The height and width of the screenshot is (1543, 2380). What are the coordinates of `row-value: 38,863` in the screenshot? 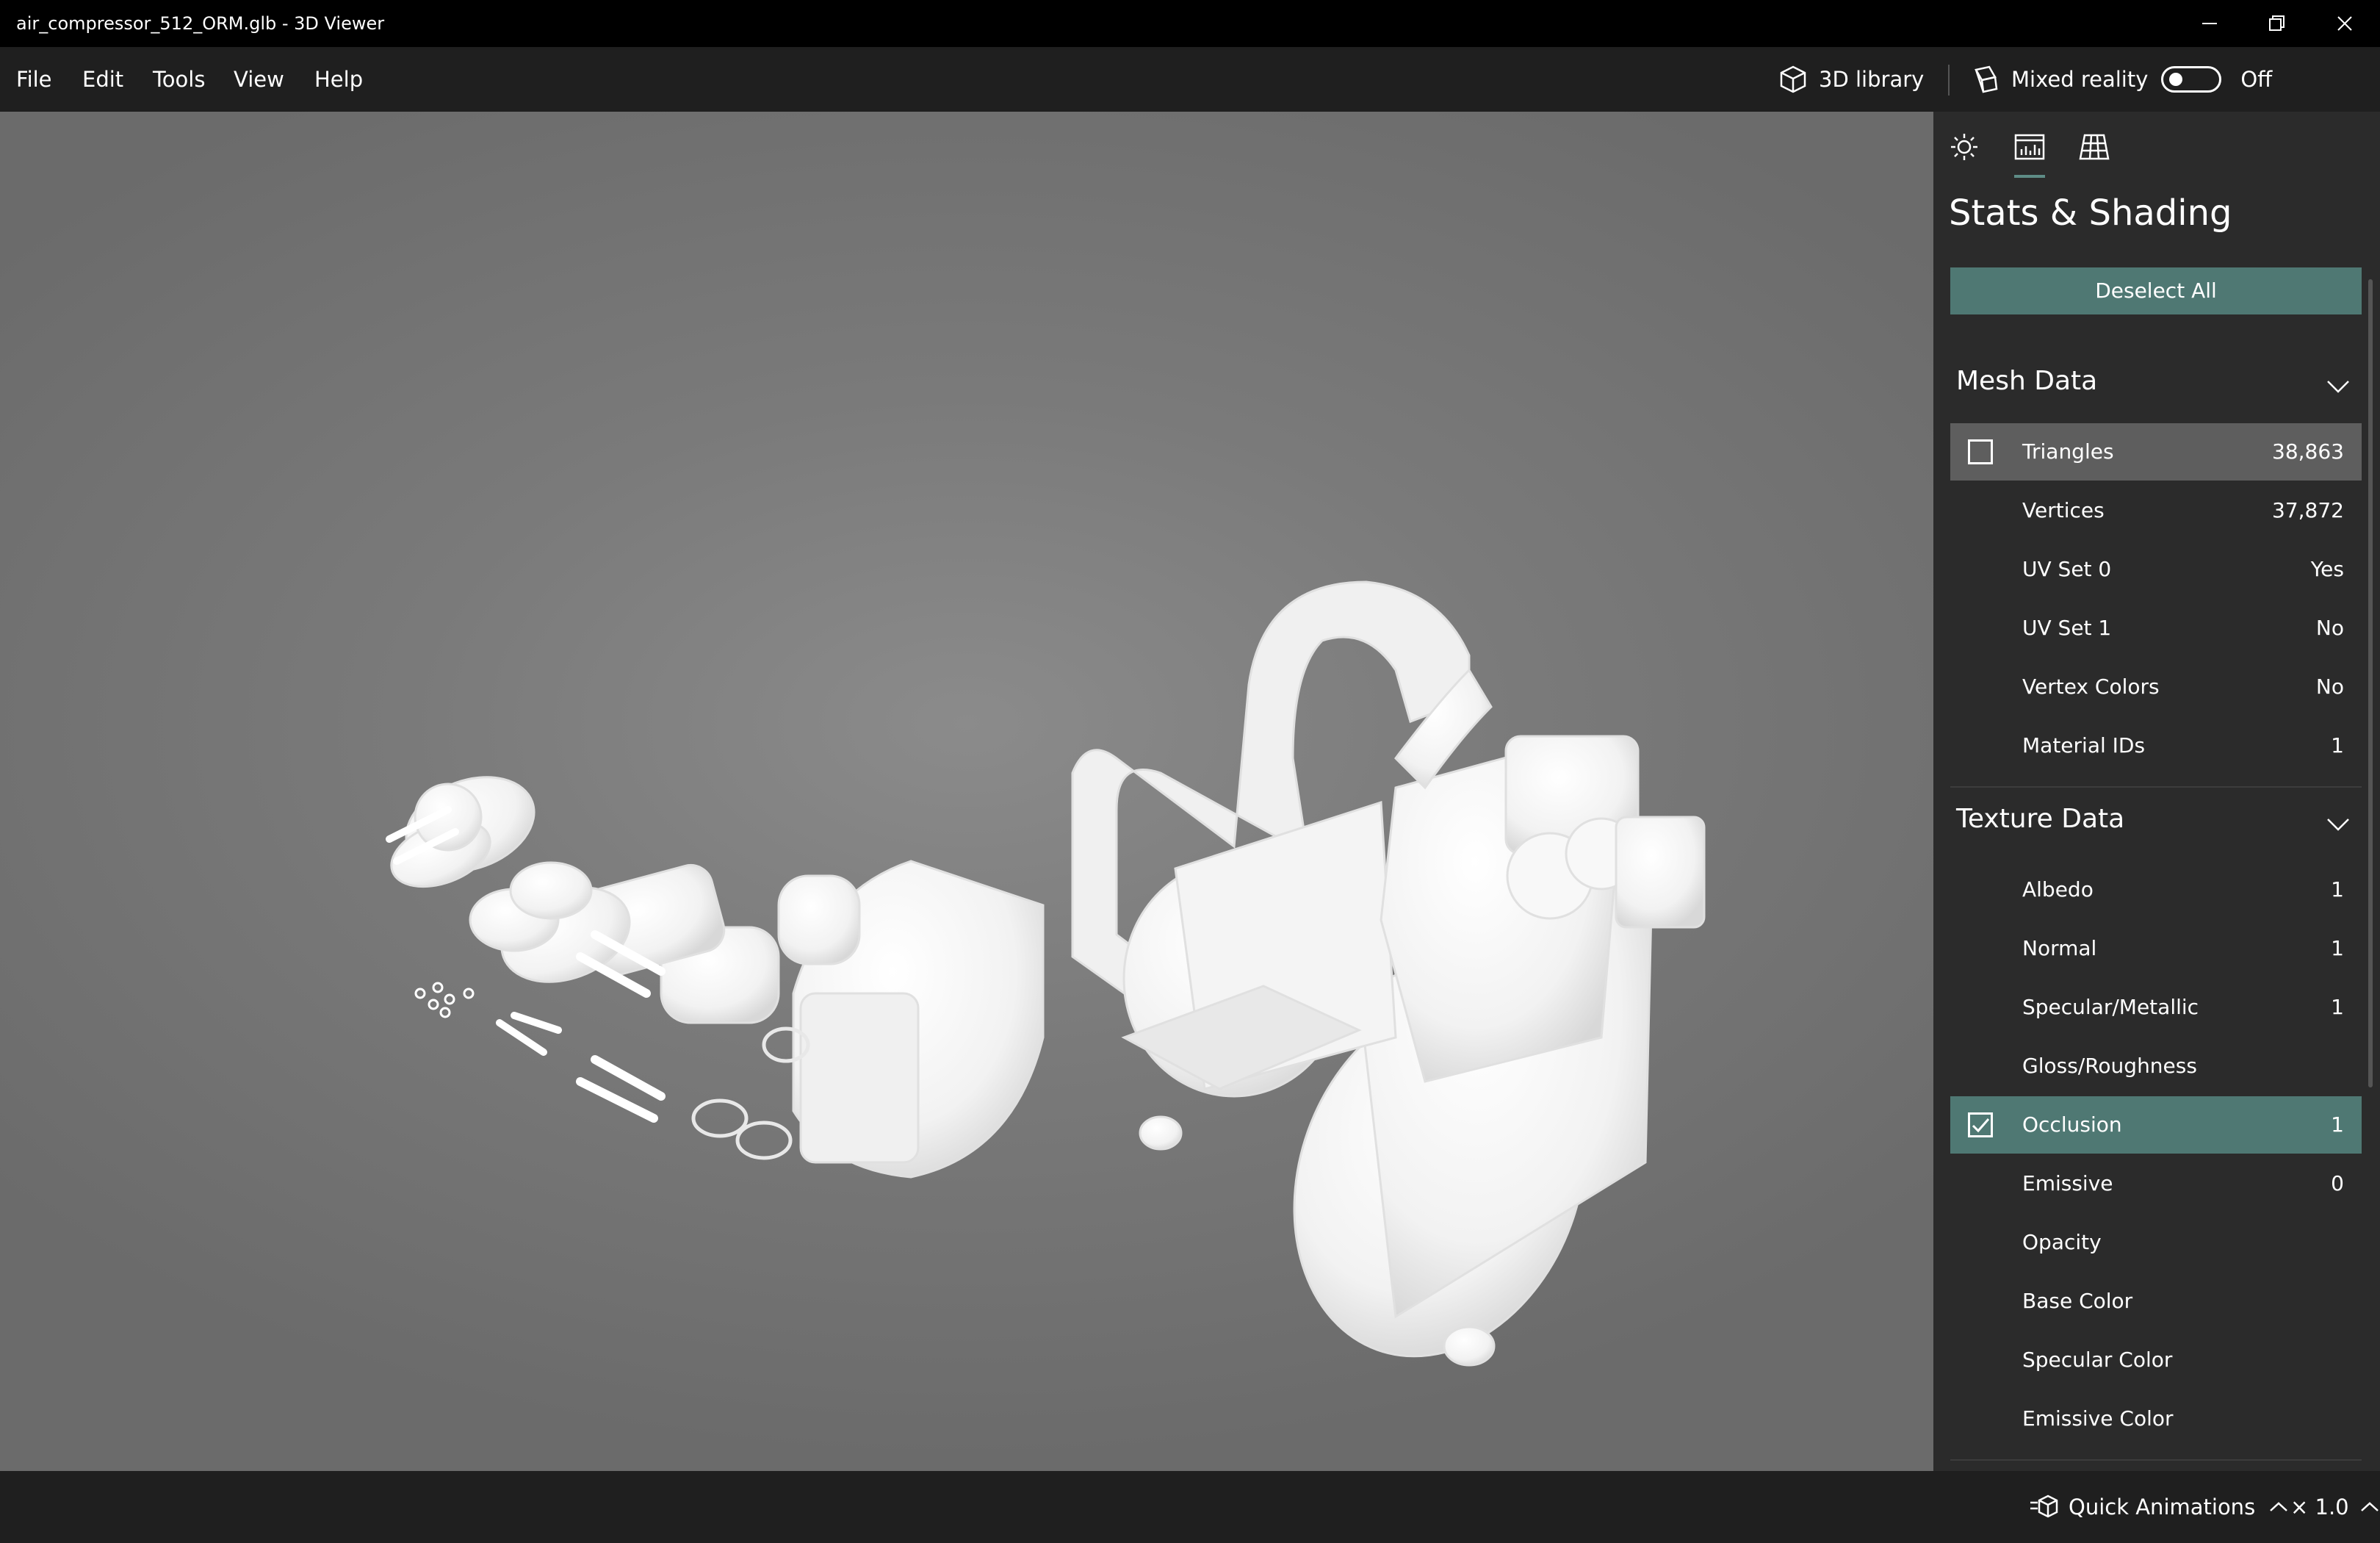 It's located at (2308, 451).